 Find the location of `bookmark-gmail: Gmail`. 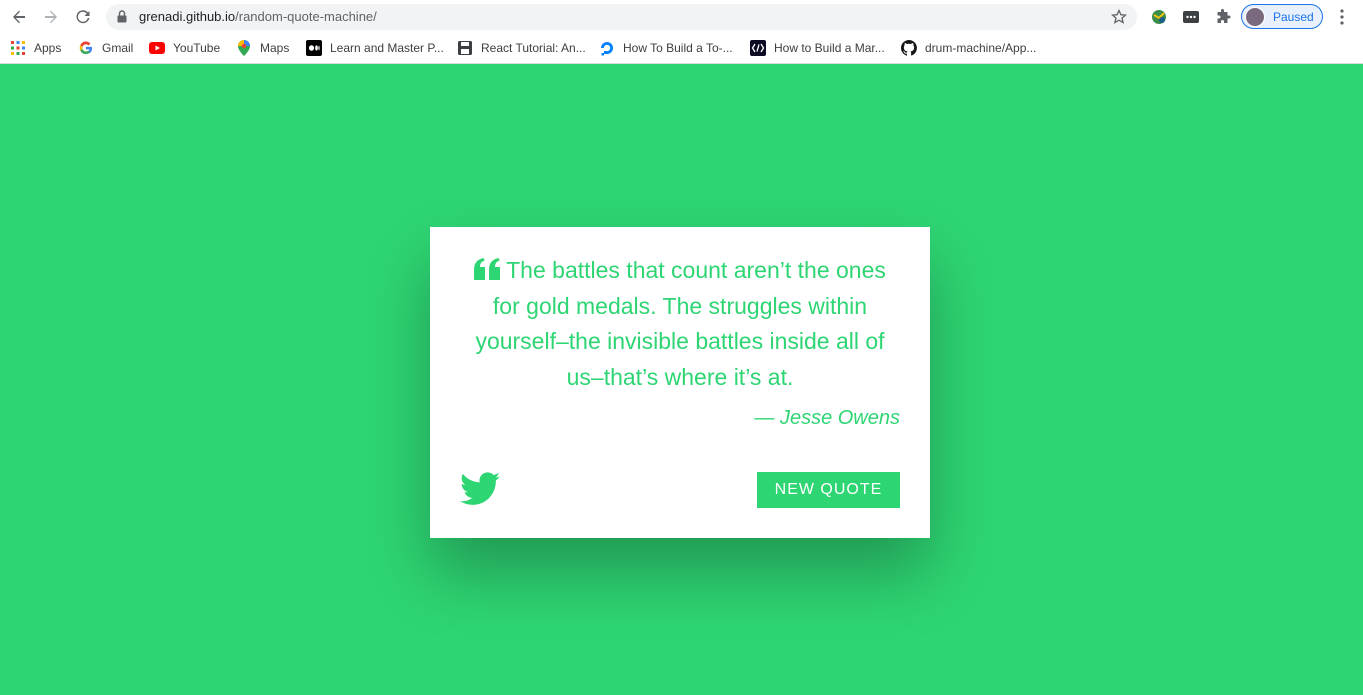

bookmark-gmail: Gmail is located at coordinates (105, 48).